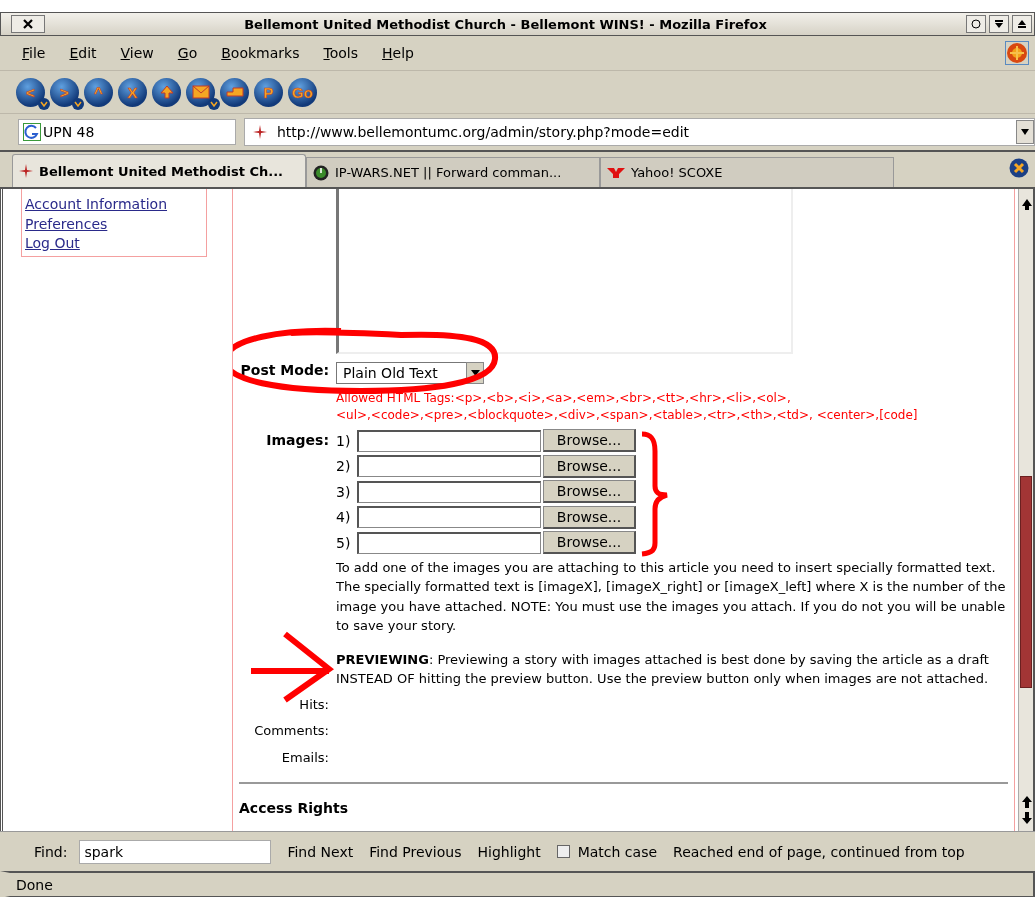 Image resolution: width=1035 pixels, height=897 pixels. What do you see at coordinates (260, 53) in the screenshot?
I see `menu-item: Bookmarks` at bounding box center [260, 53].